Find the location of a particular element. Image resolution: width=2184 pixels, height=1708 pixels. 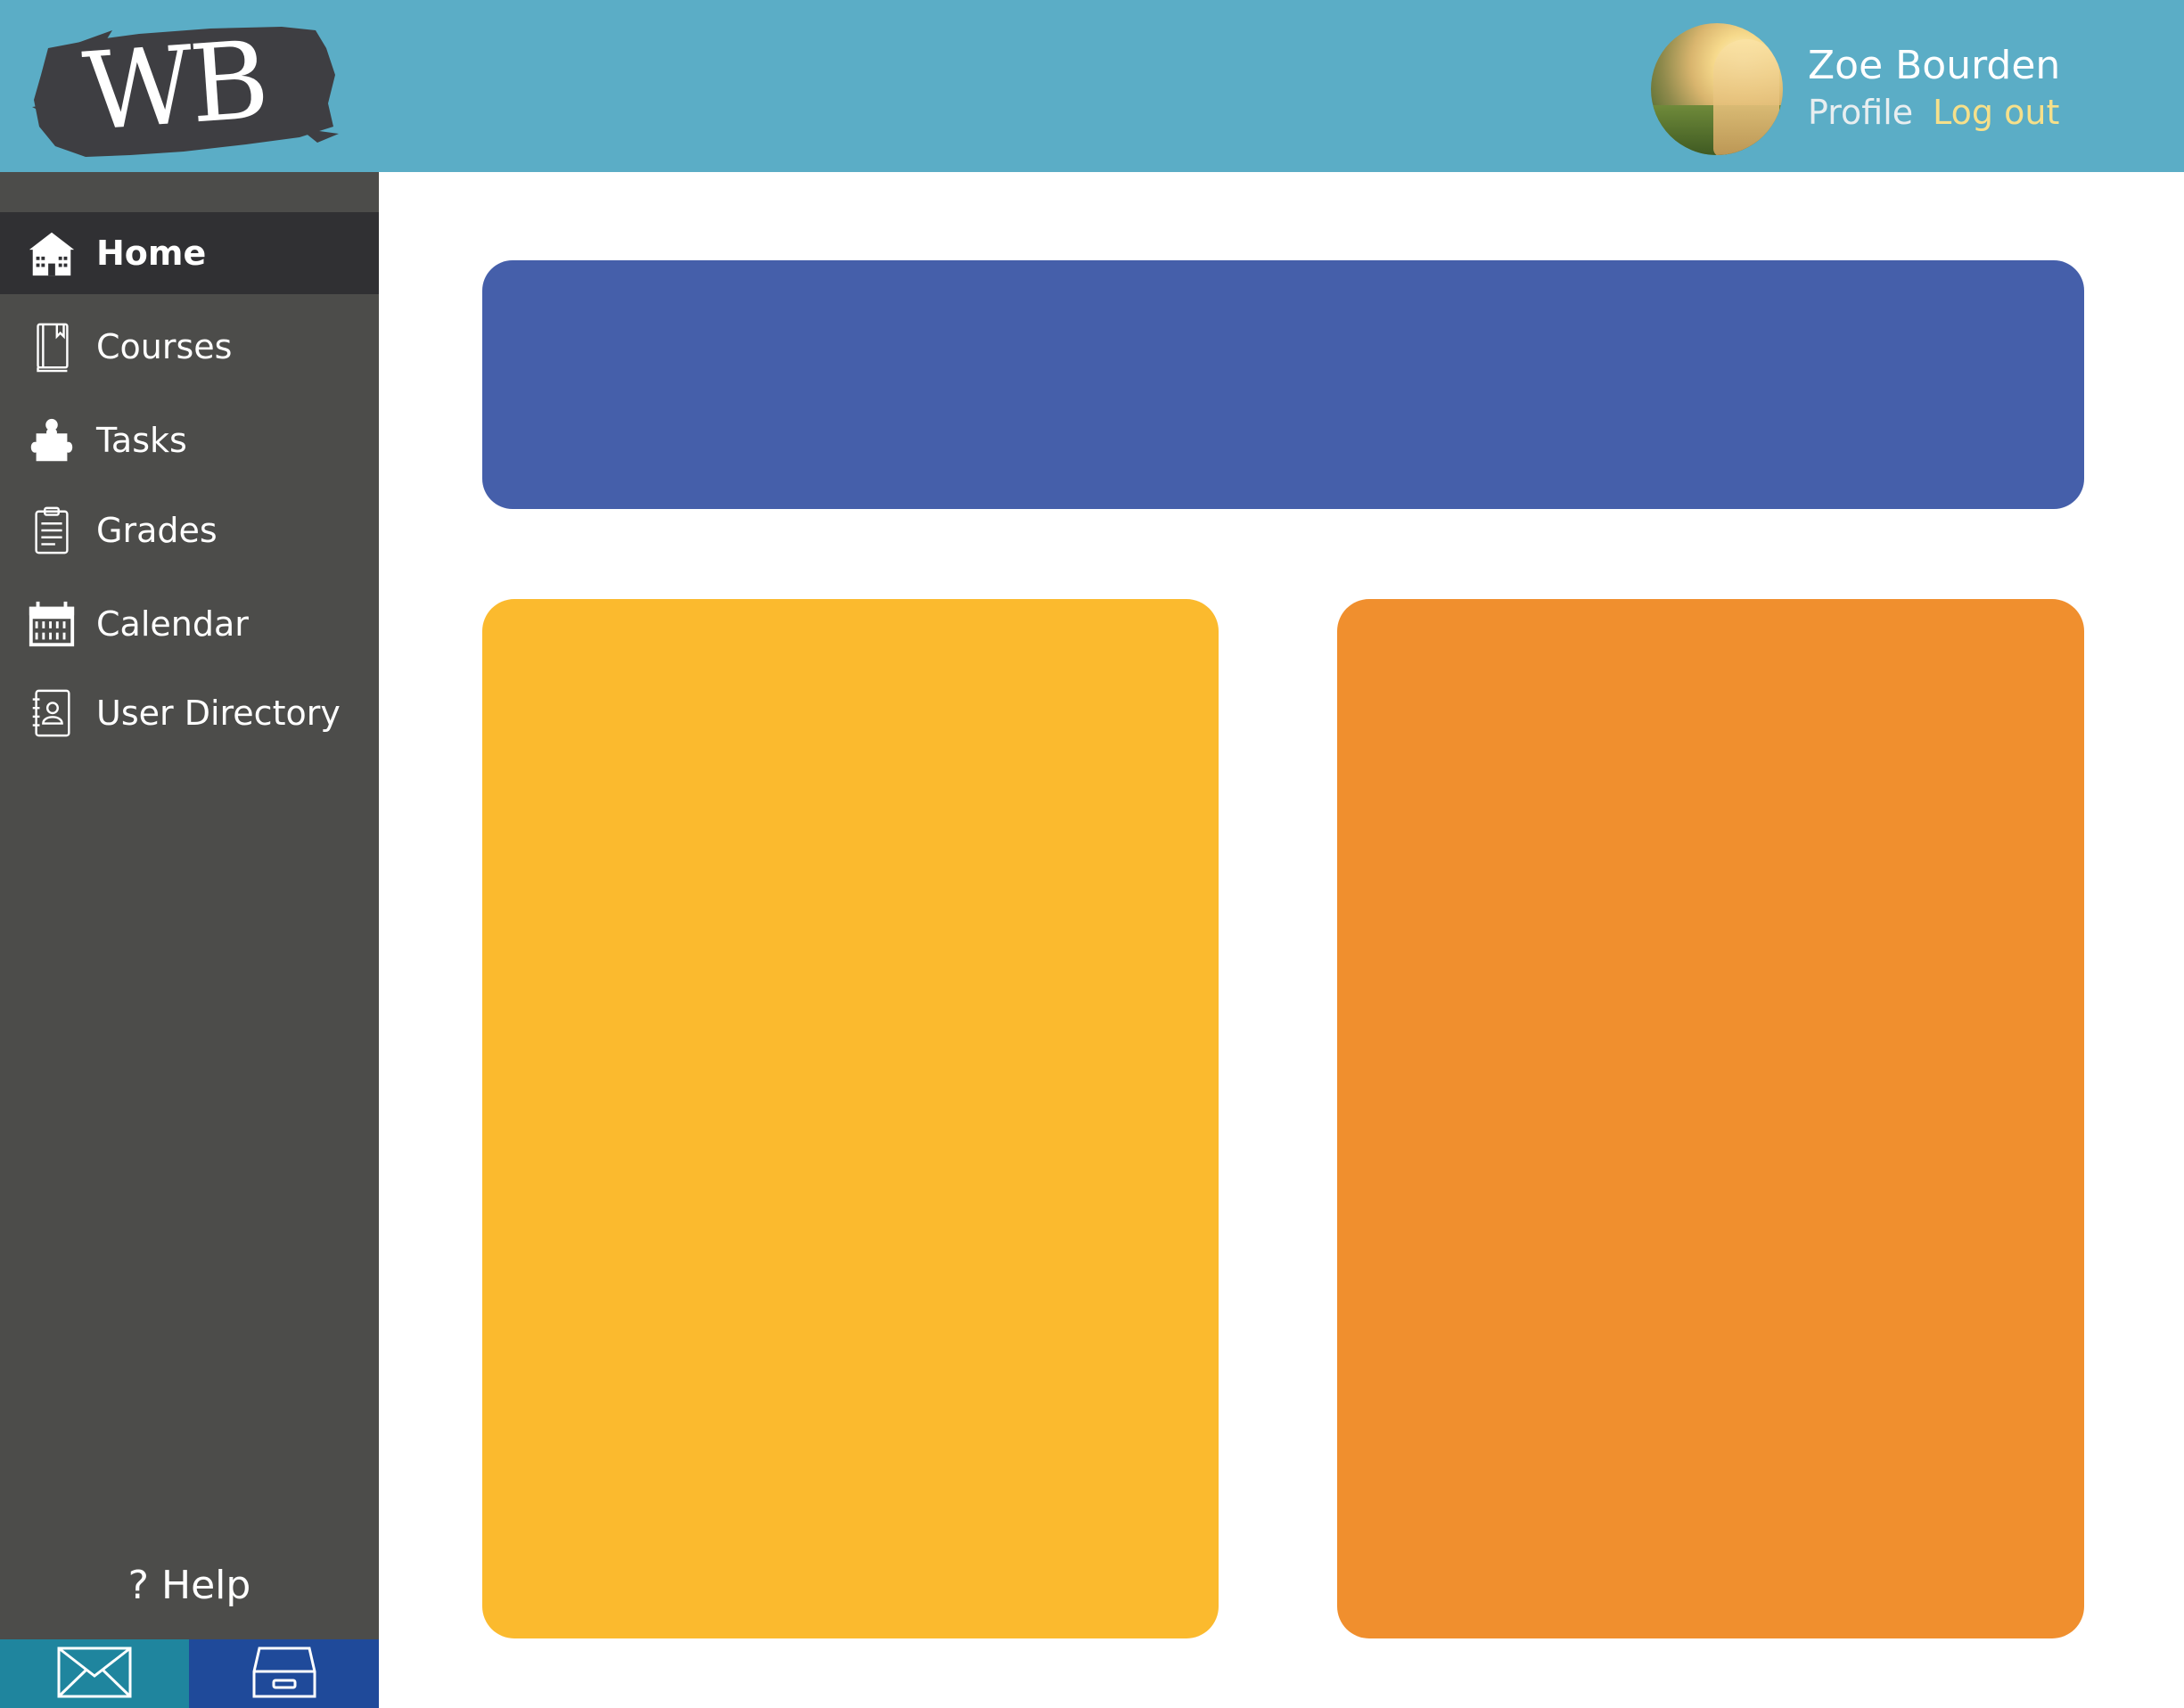

top-header: WB Zoe Bourden Profile Log out is located at coordinates (1092, 86).